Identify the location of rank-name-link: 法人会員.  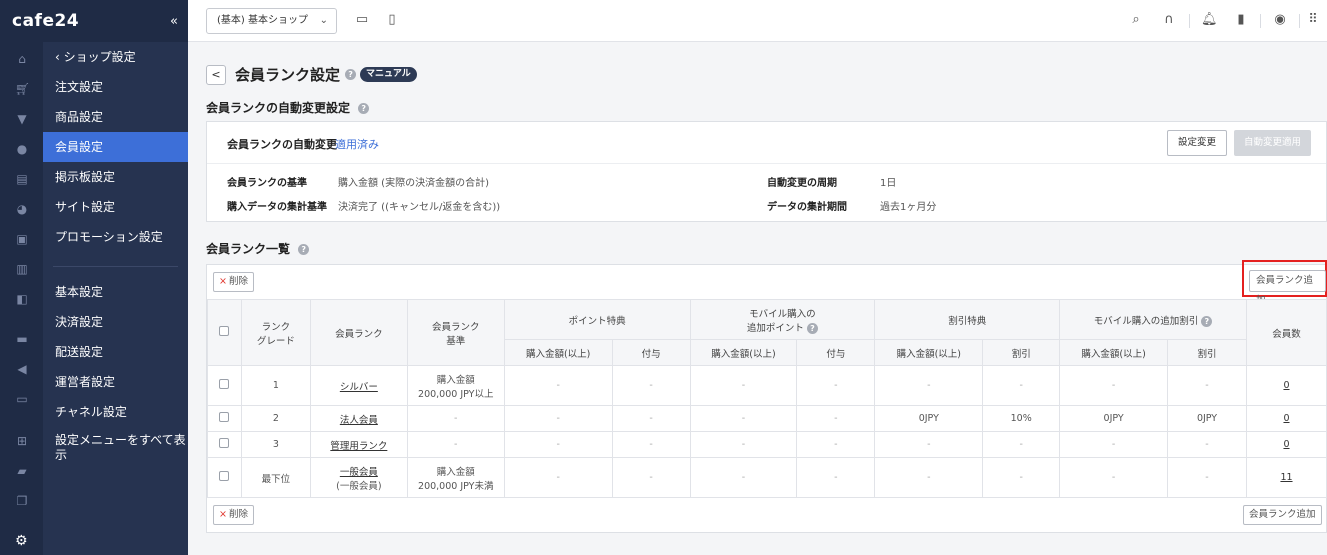
(359, 420).